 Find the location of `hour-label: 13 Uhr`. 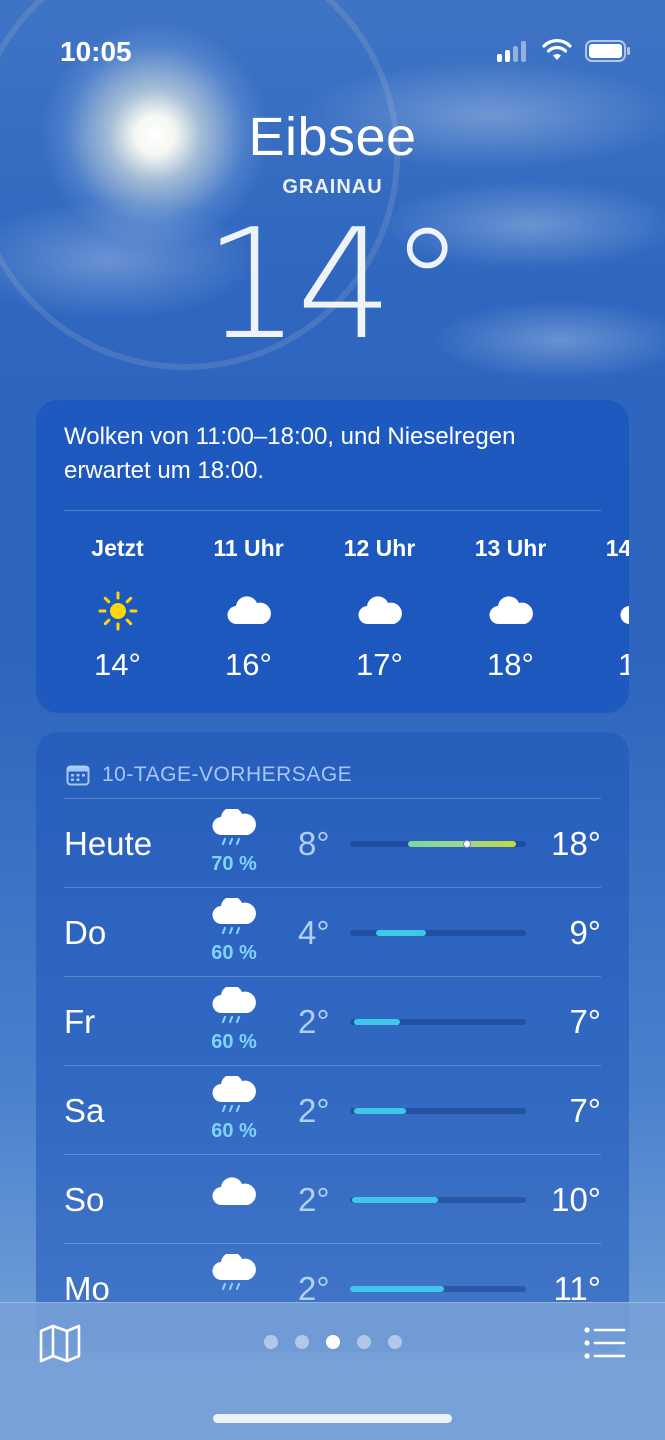

hour-label: 13 Uhr is located at coordinates (510, 548).